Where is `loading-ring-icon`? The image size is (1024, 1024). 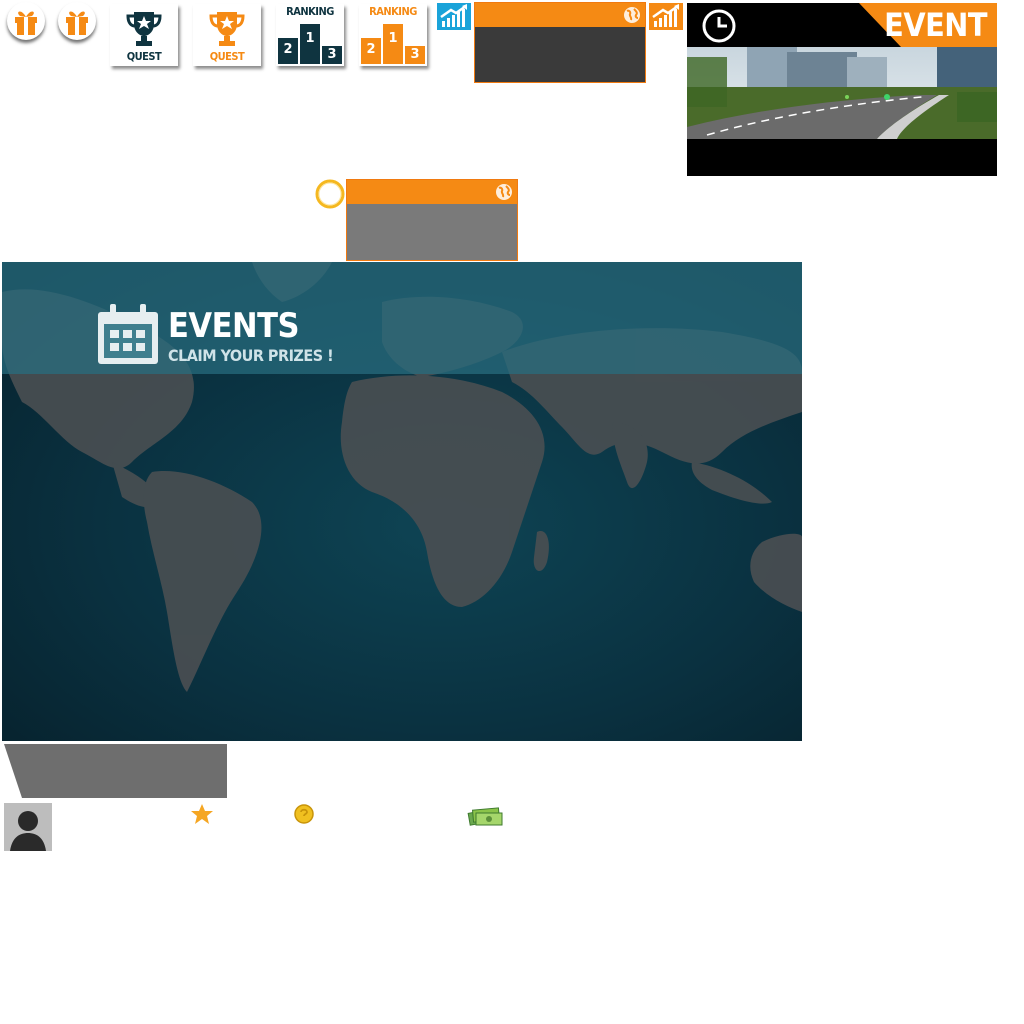 loading-ring-icon is located at coordinates (330, 194).